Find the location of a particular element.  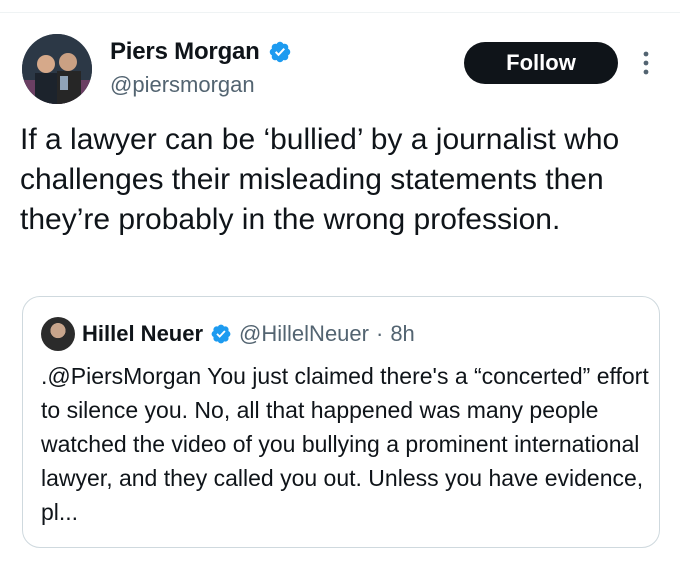

author-handle: @piersmorgan is located at coordinates (182, 85).